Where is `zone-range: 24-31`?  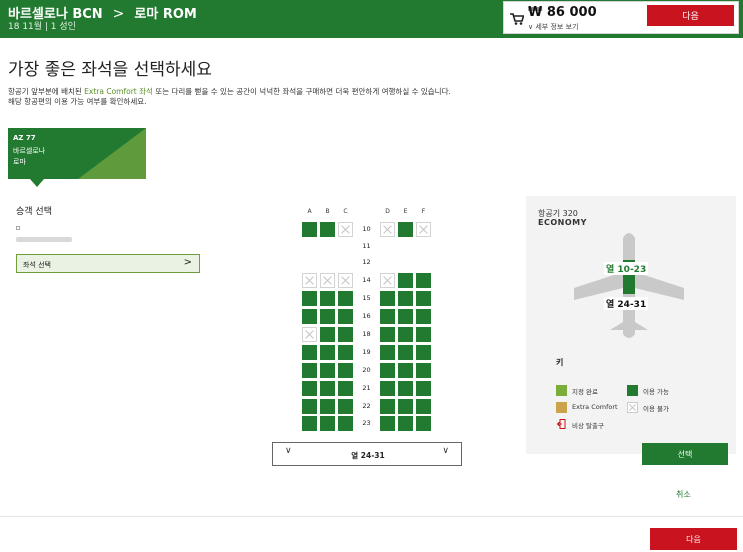
zone-range: 24-31 is located at coordinates (632, 305).